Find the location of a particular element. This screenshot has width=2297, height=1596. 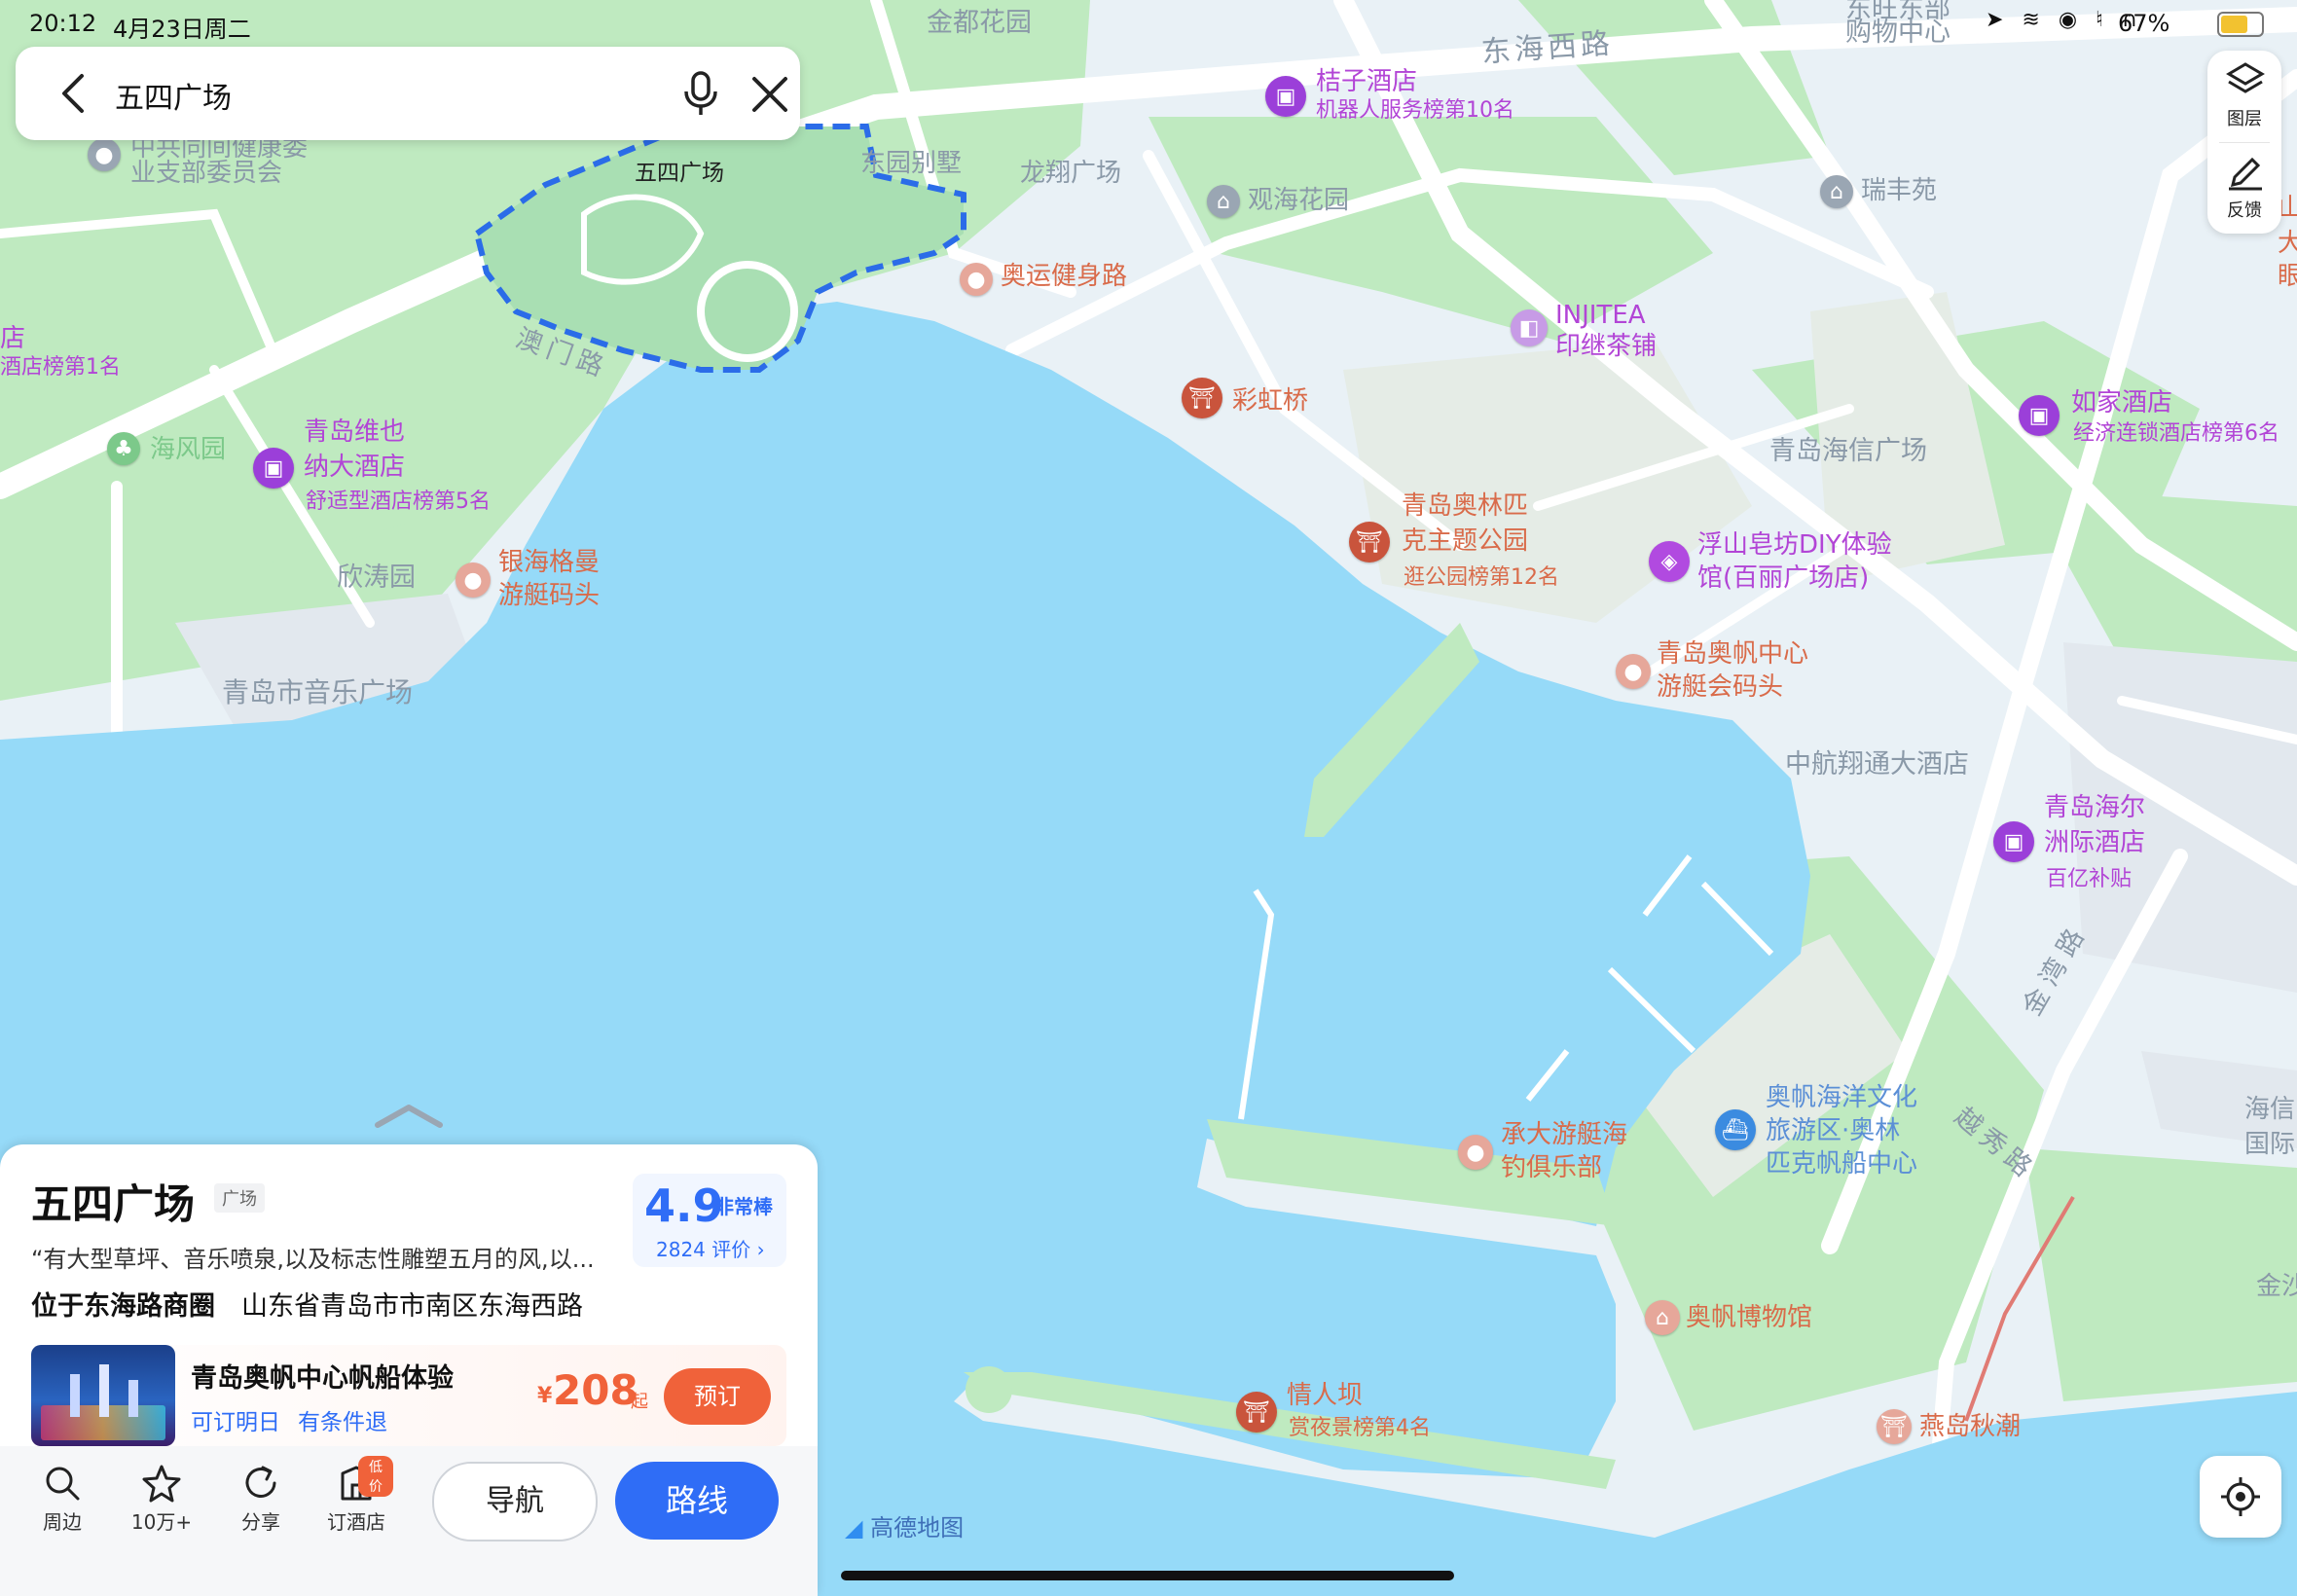

place-pin-icon: ● is located at coordinates (105, 154).